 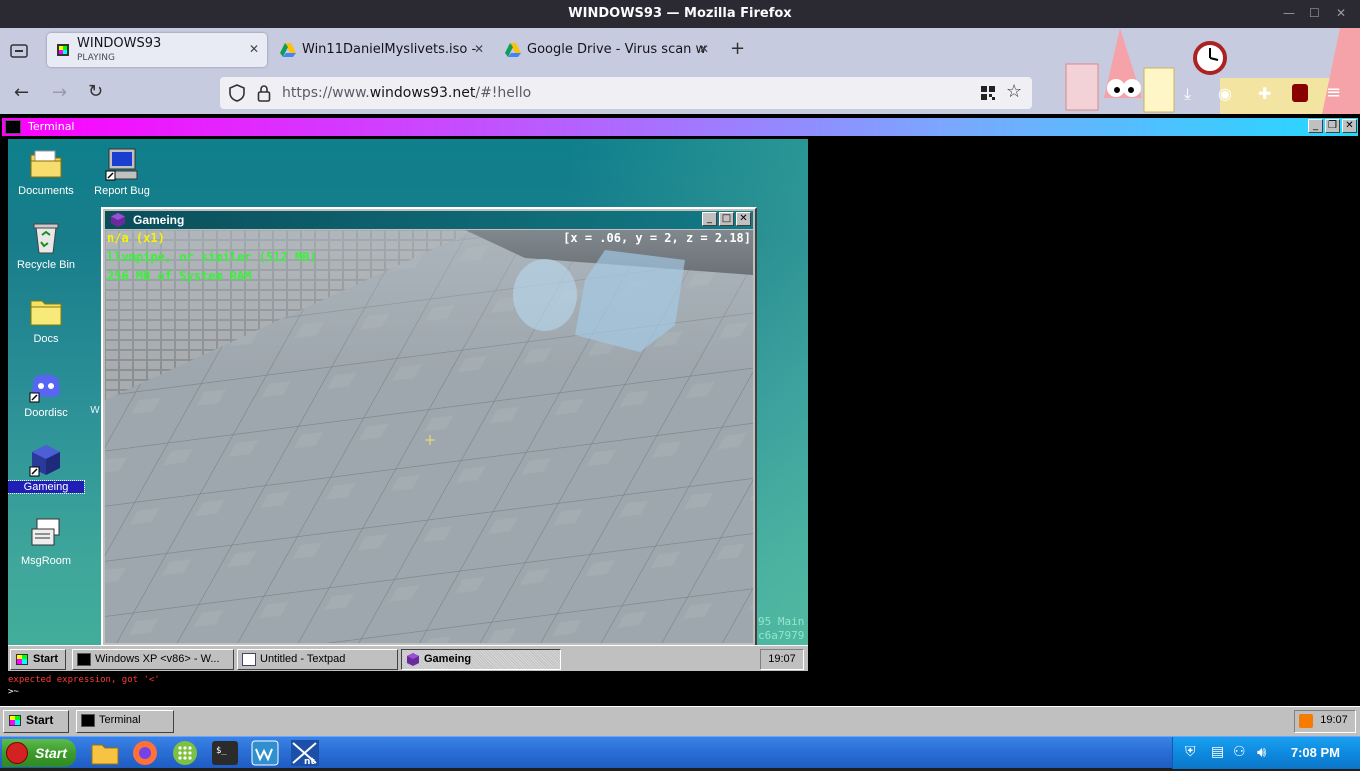 I want to click on desktop-bg-text: c6a7979, so click(x=781, y=635).